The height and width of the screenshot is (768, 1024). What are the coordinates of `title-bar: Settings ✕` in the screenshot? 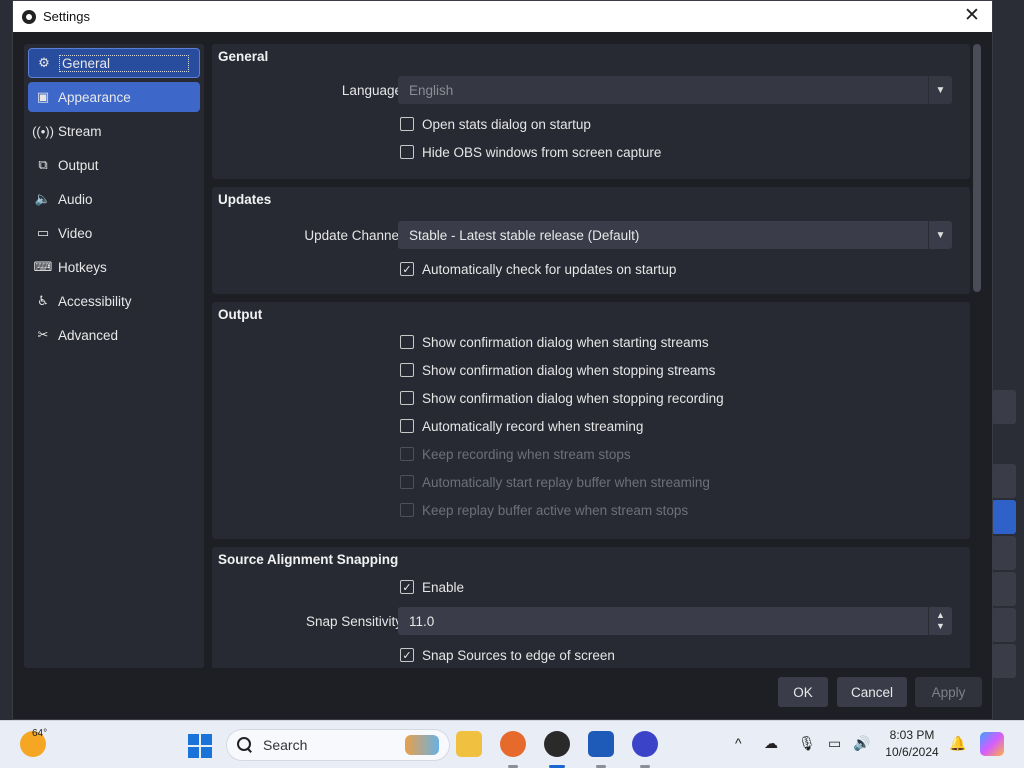 It's located at (502, 16).